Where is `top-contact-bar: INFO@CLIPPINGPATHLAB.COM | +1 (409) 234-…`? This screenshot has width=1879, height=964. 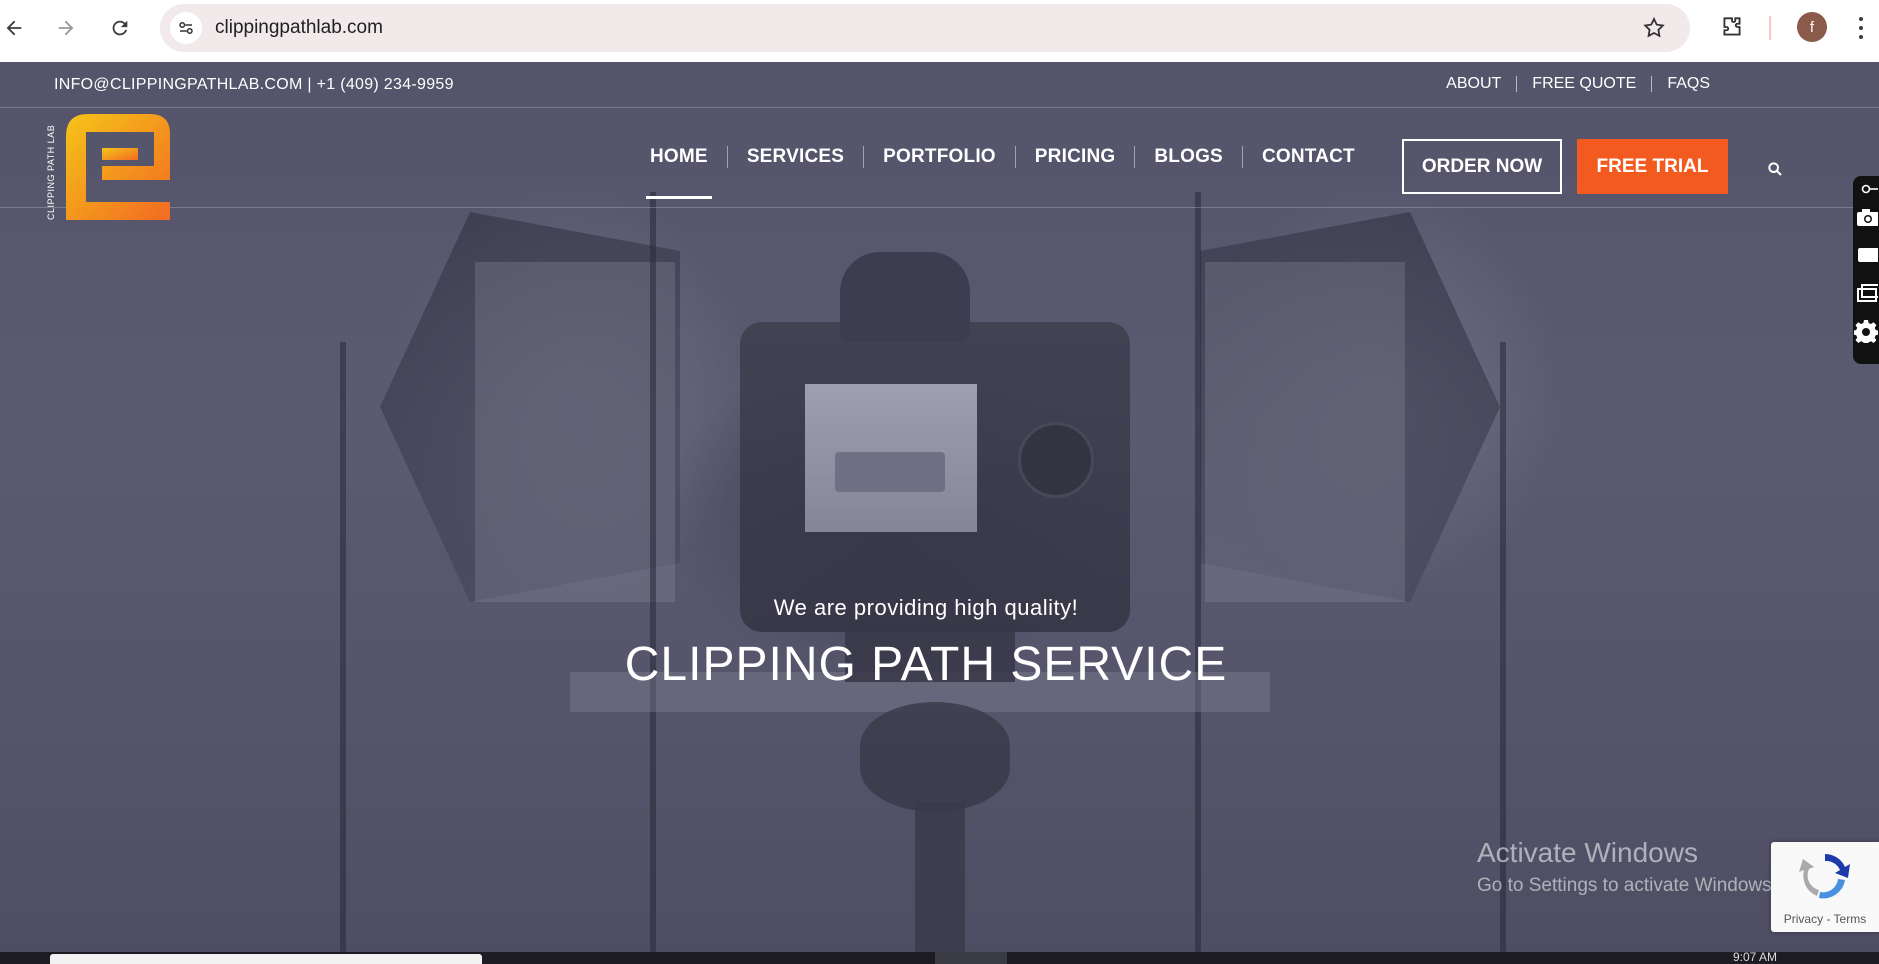
top-contact-bar: INFO@CLIPPINGPATHLAB.COM | +1 (409) 234-… is located at coordinates (939, 85).